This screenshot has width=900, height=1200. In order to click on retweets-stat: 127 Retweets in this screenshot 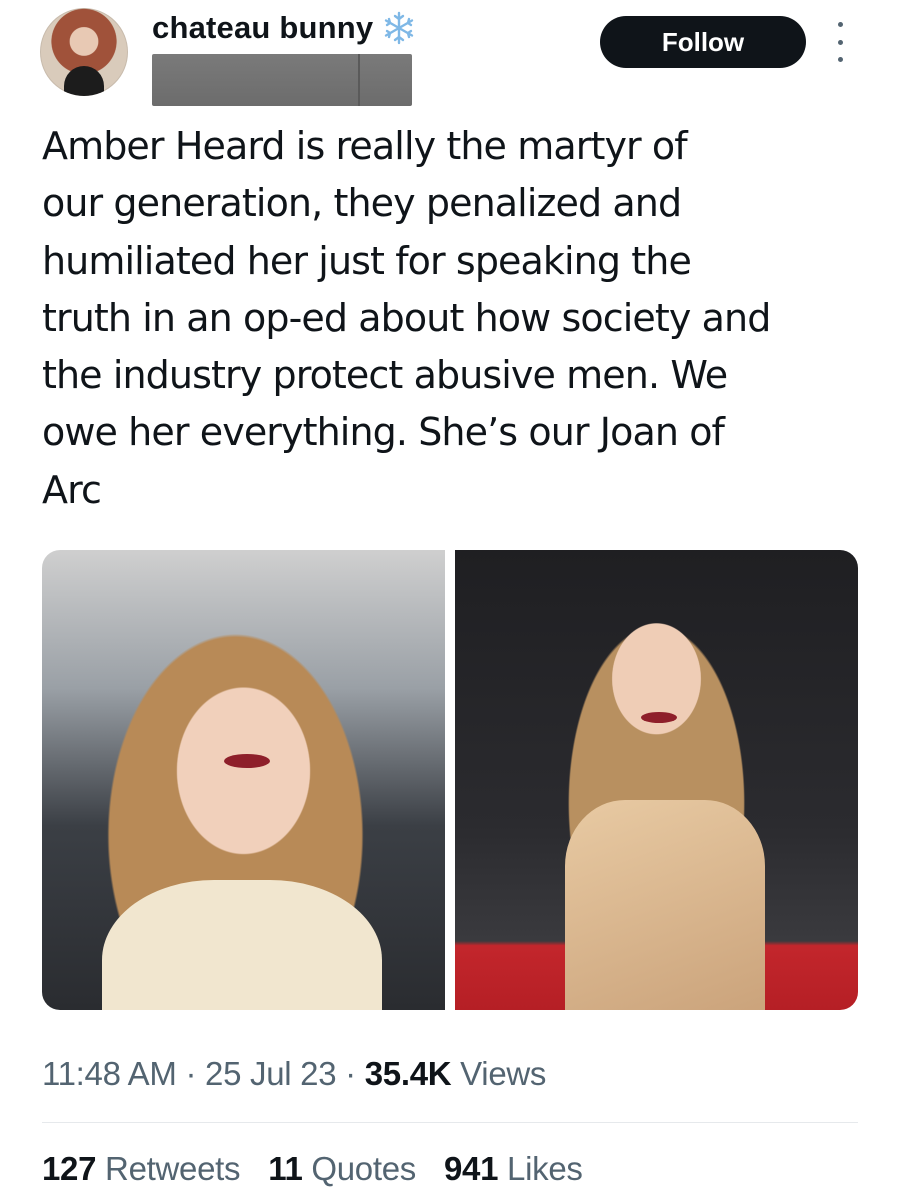, I will do `click(141, 1169)`.